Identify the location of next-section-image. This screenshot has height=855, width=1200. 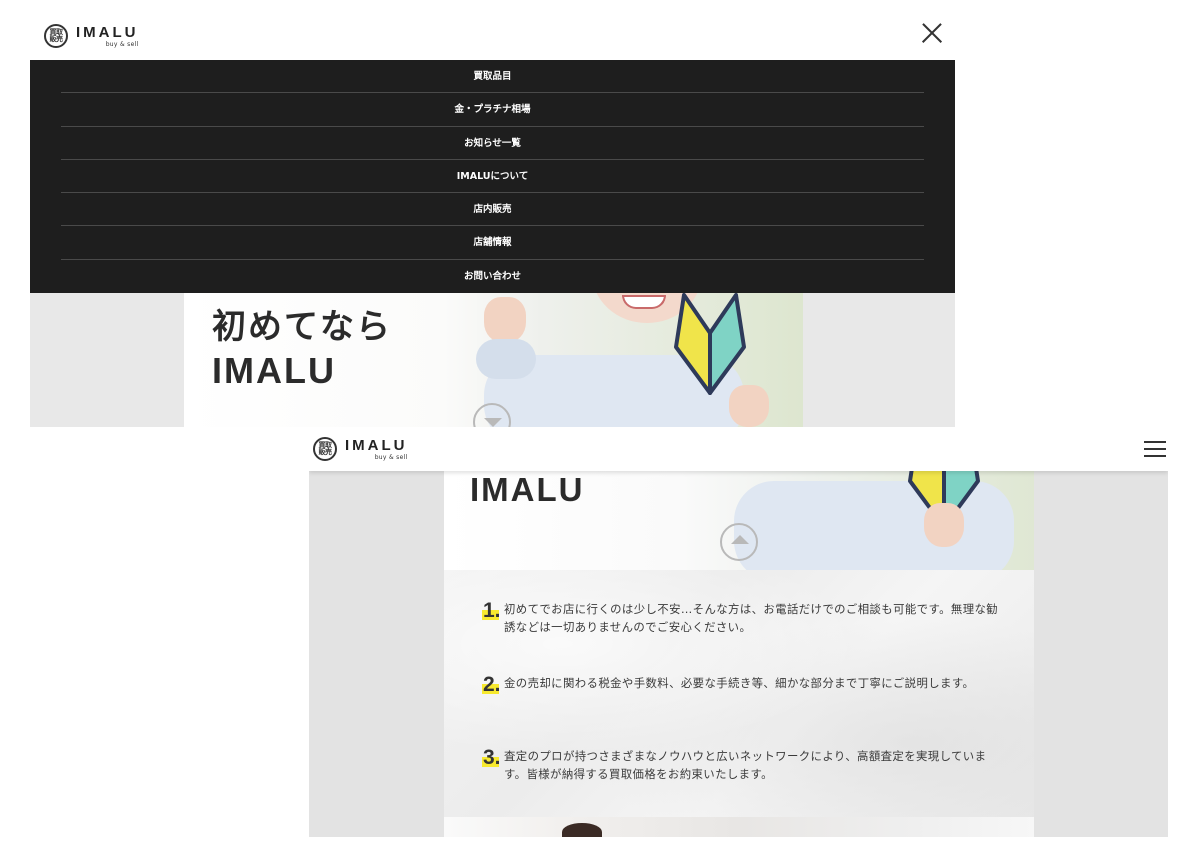
(739, 827).